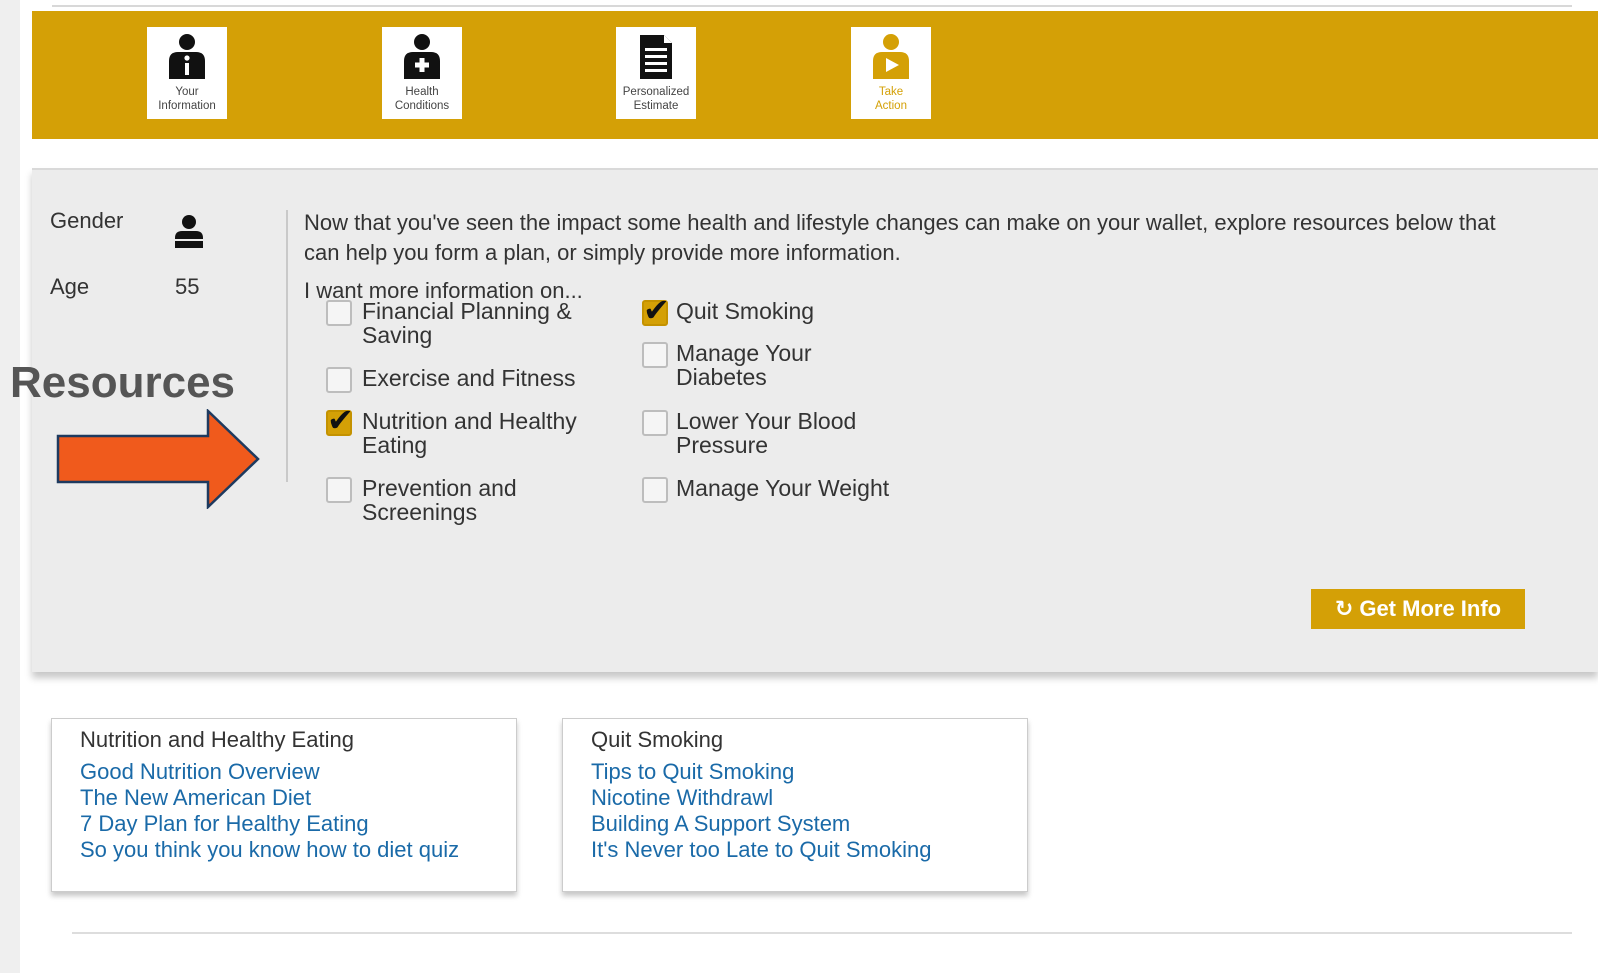 The width and height of the screenshot is (1598, 973). I want to click on resource-link: Building A Support System, so click(761, 824).